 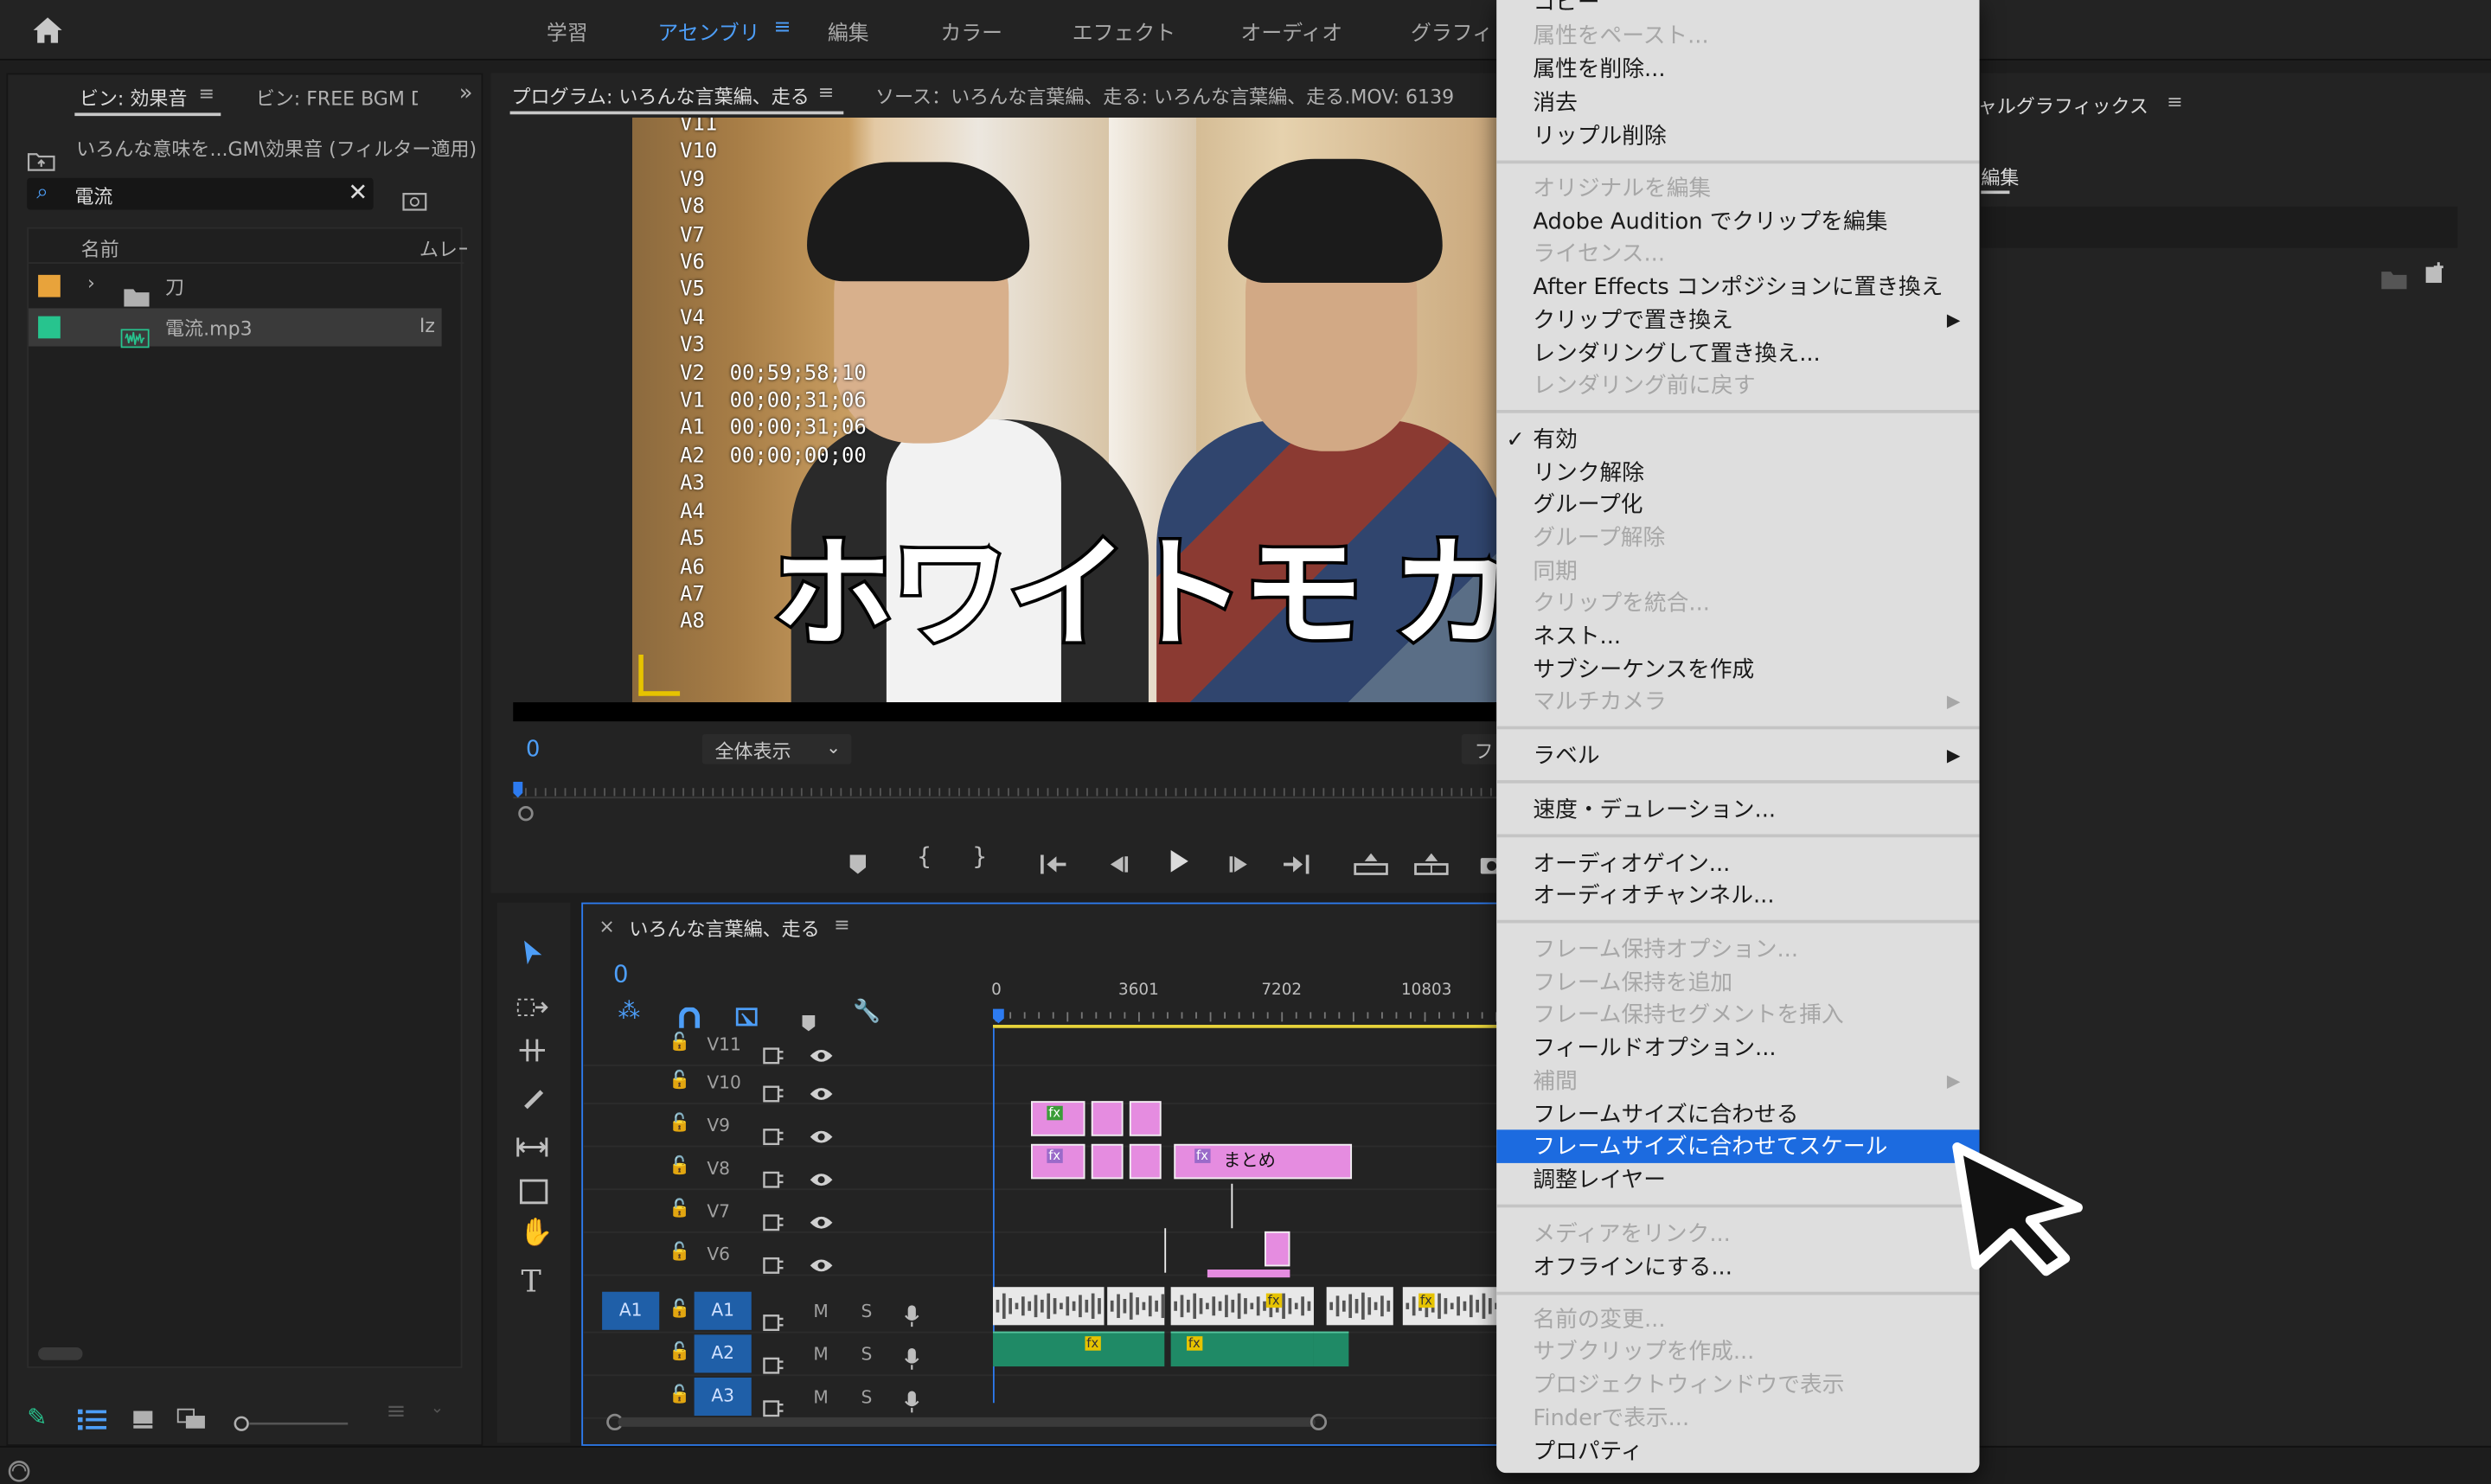 I want to click on track-name: V9, so click(x=718, y=1126).